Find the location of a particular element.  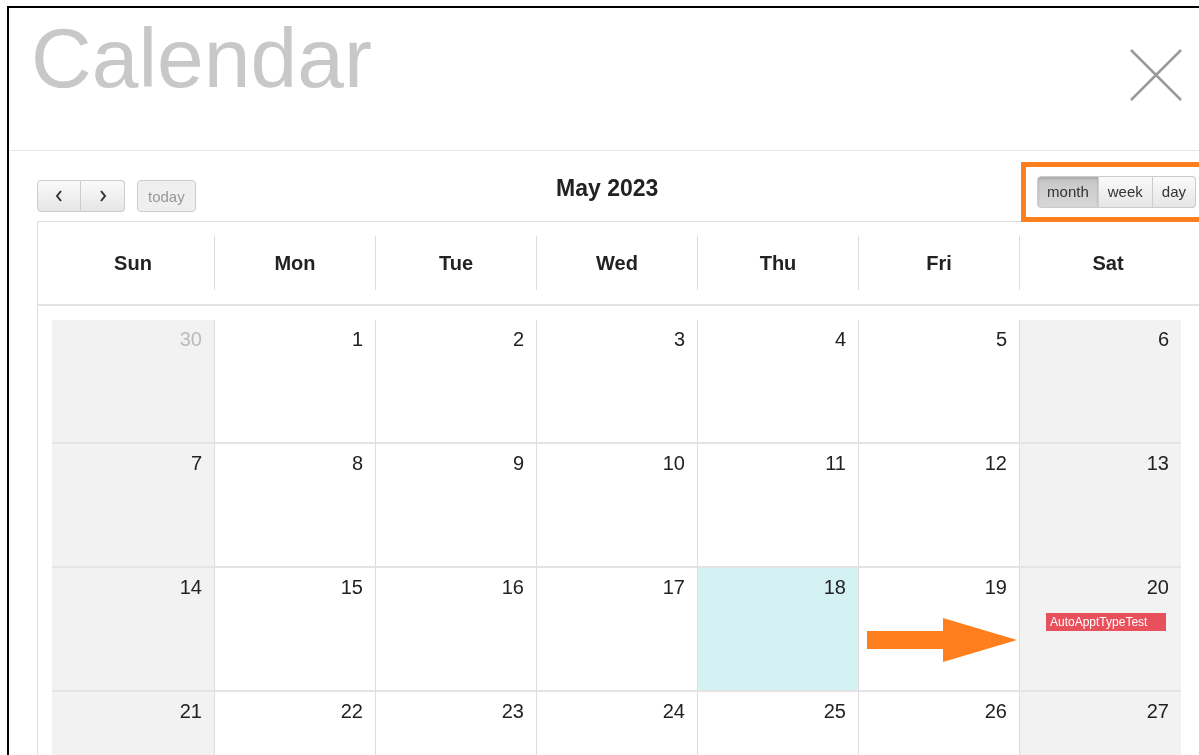

day-number: 3 is located at coordinates (679, 339).